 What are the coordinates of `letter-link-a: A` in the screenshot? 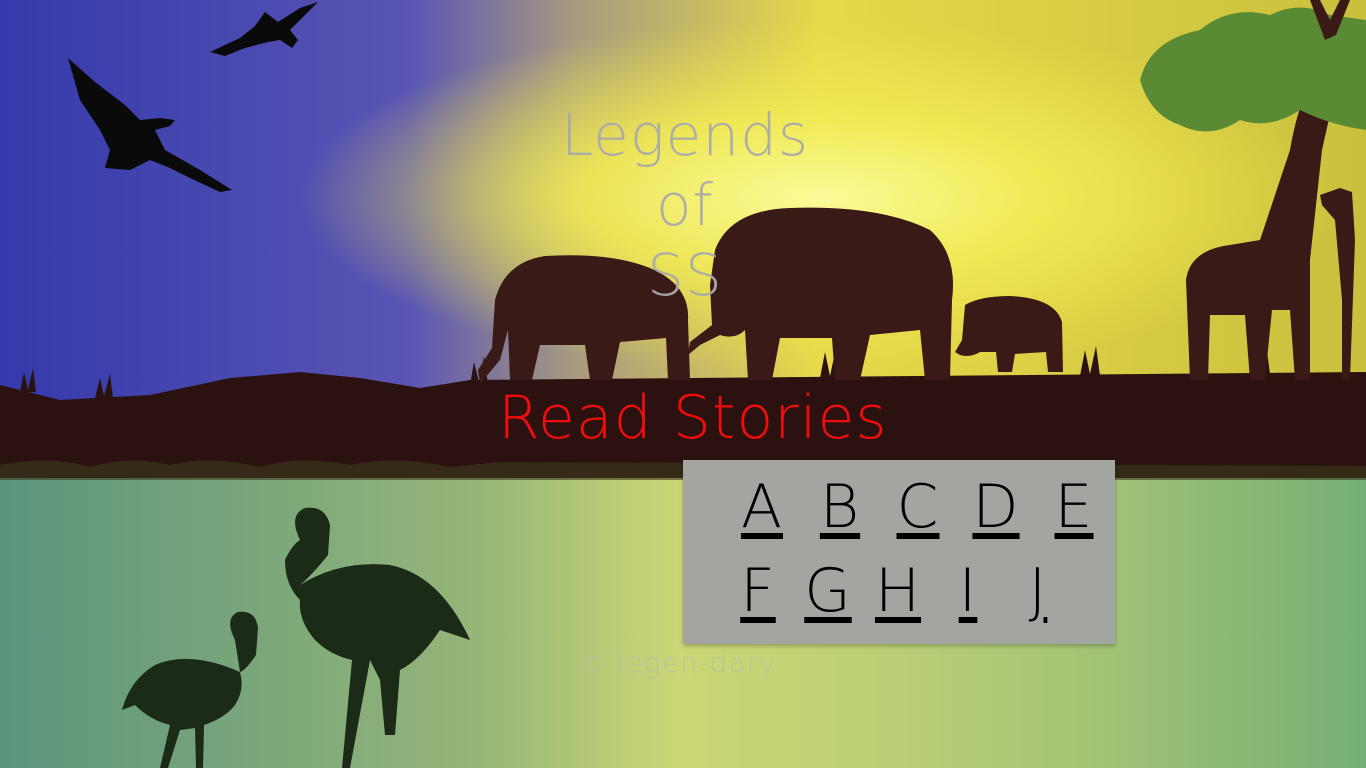 It's located at (762, 507).